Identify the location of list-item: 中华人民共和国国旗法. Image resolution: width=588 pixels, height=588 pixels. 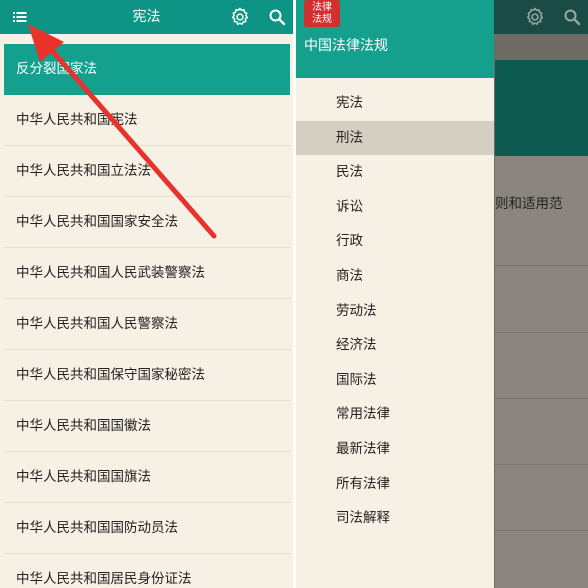
(147, 477).